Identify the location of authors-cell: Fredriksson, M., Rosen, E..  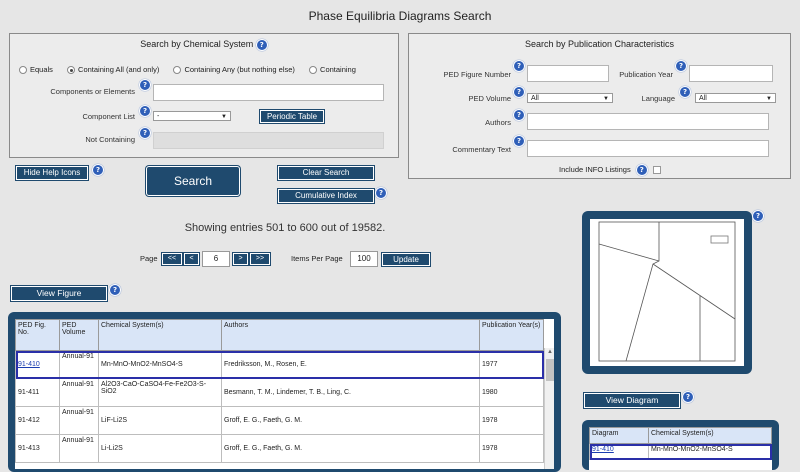
(350, 364).